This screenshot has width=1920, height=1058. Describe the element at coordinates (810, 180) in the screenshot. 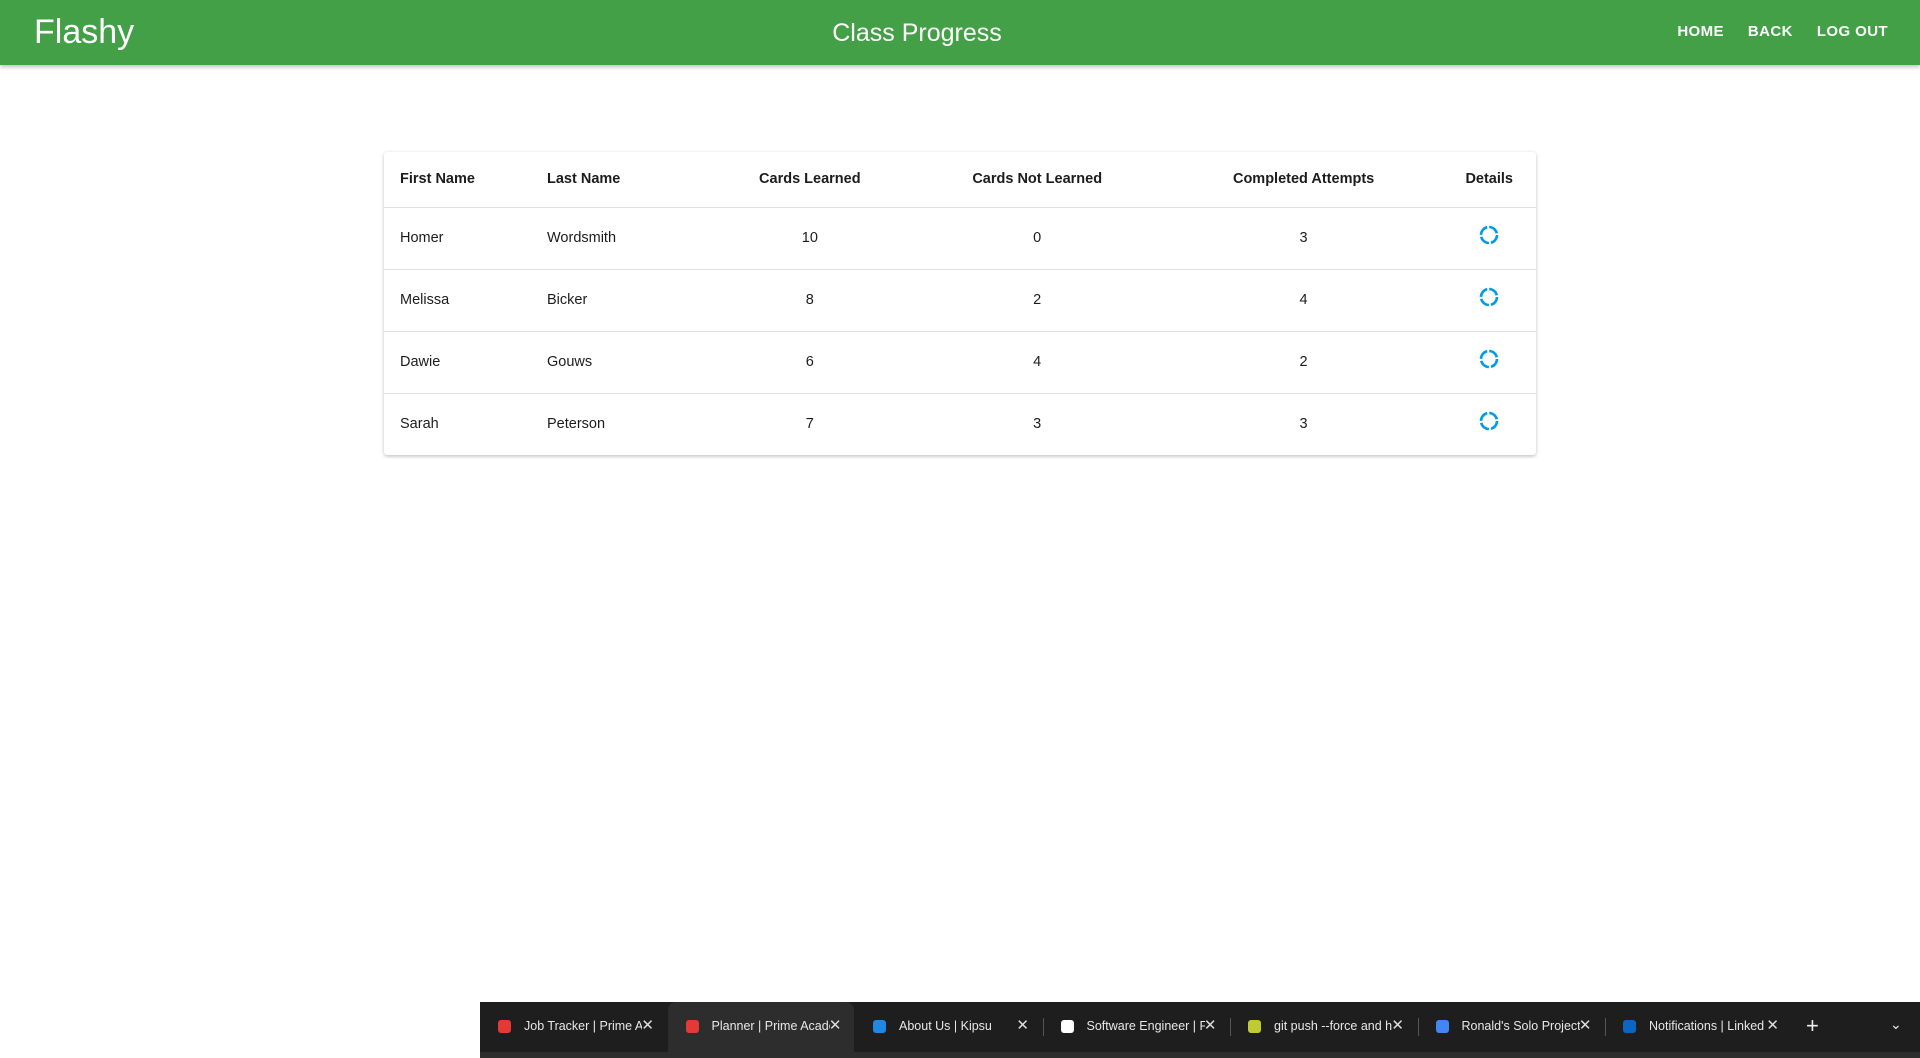

I see `header-cards-learned: Cards Learned` at that location.